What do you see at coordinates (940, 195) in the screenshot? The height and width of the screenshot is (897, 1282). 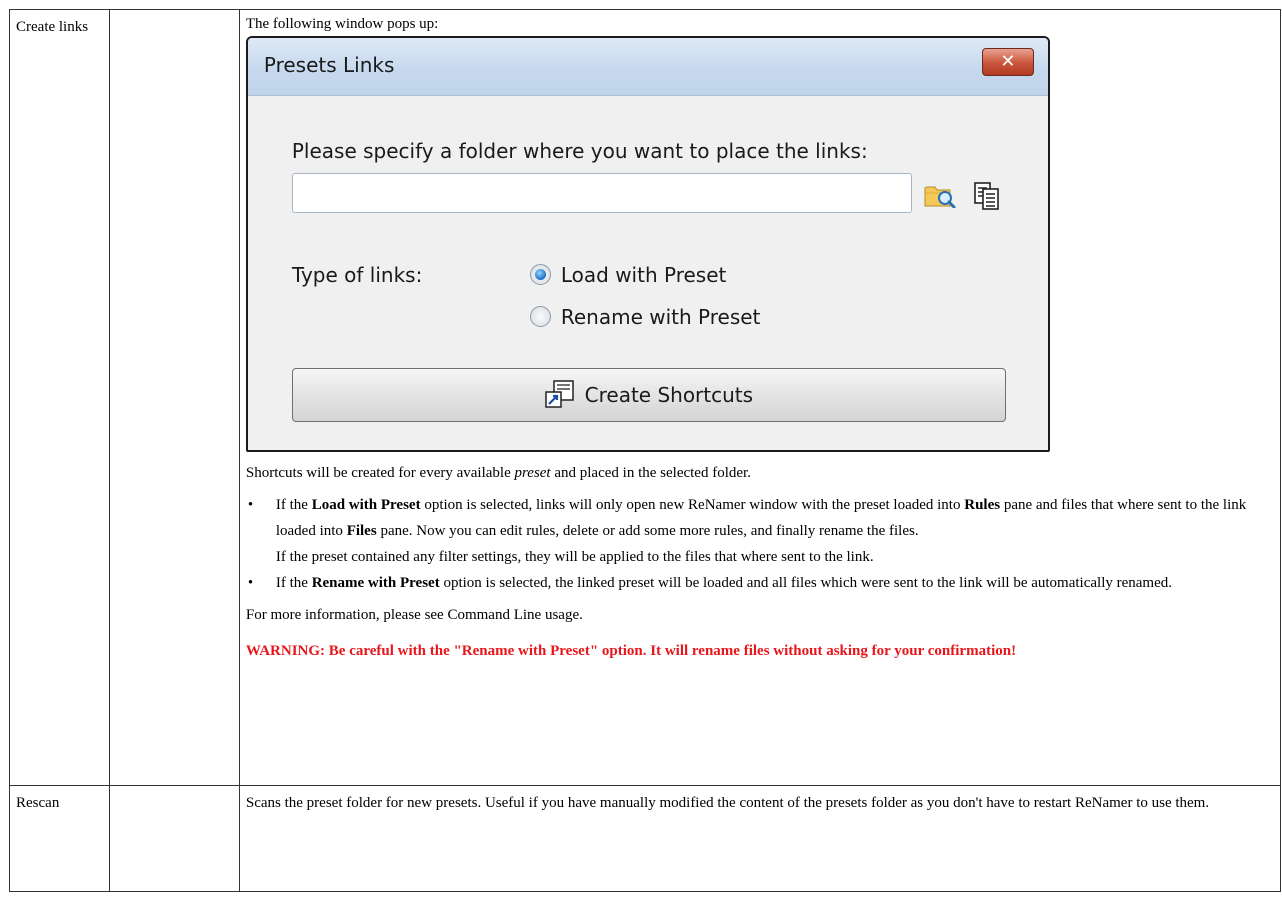 I see `browse-folder-icon` at bounding box center [940, 195].